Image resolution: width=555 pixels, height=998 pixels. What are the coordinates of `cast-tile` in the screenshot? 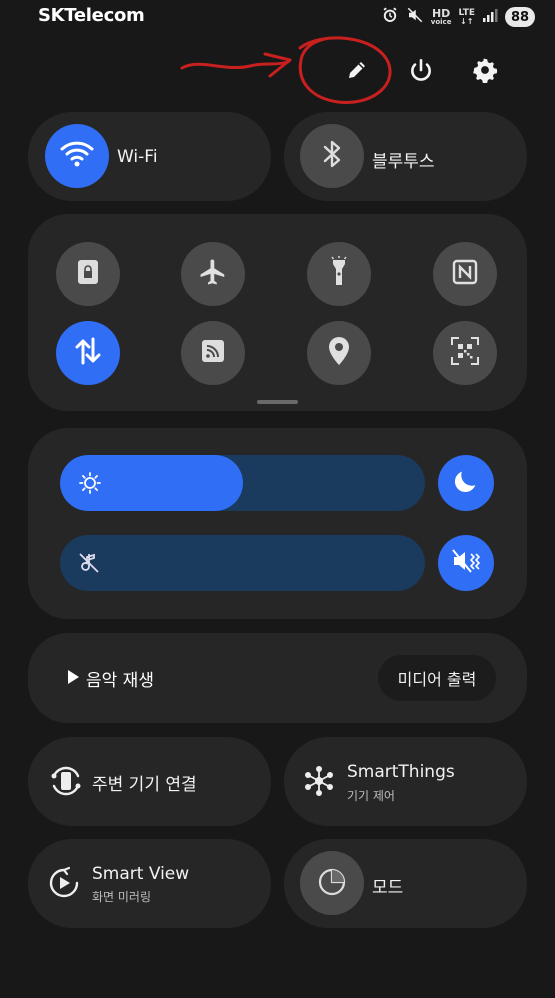 It's located at (213, 353).